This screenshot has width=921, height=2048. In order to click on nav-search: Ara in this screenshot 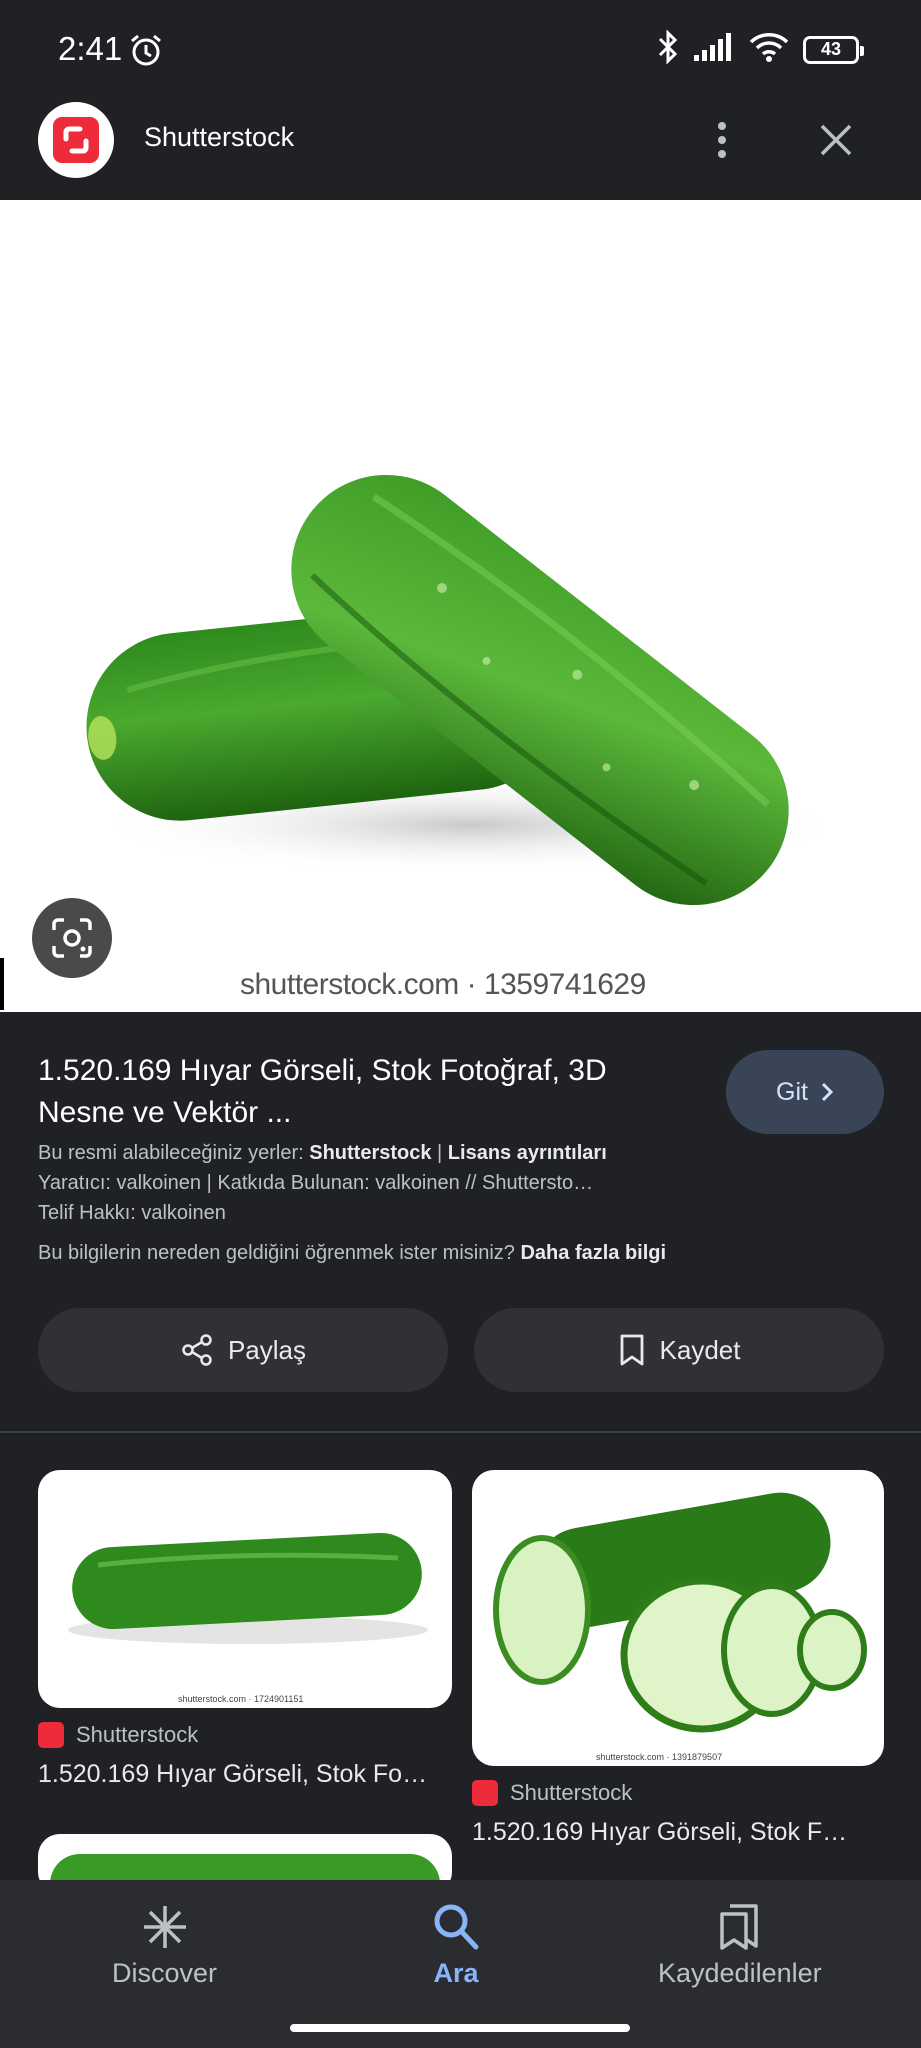, I will do `click(456, 1945)`.